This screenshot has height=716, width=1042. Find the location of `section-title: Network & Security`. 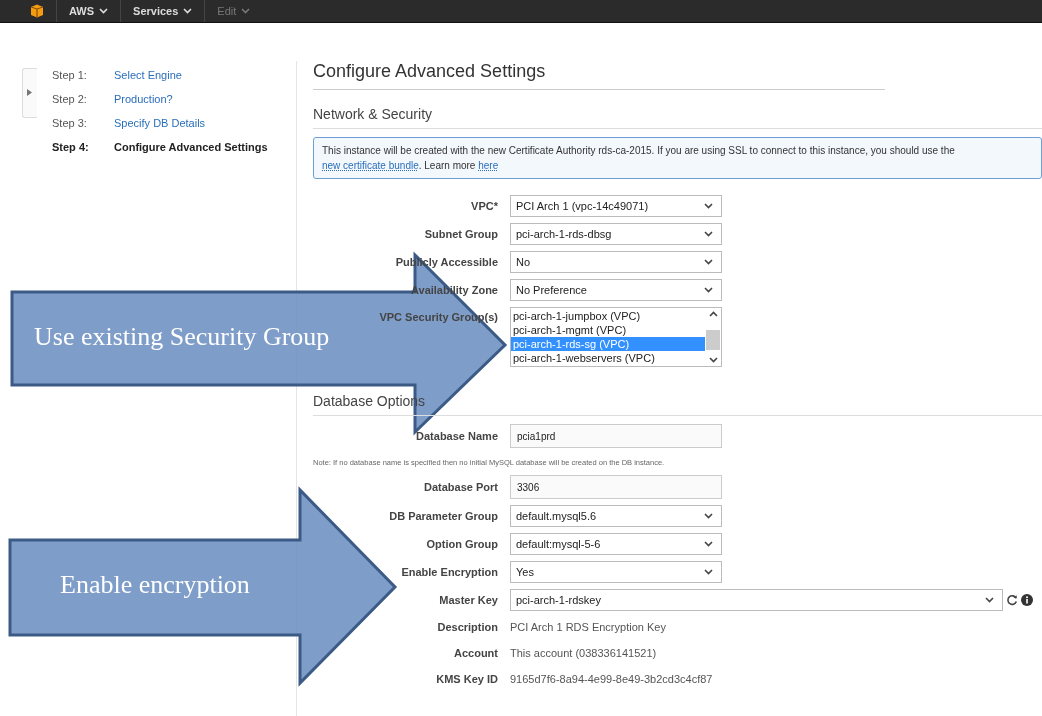

section-title: Network & Security is located at coordinates (677, 117).